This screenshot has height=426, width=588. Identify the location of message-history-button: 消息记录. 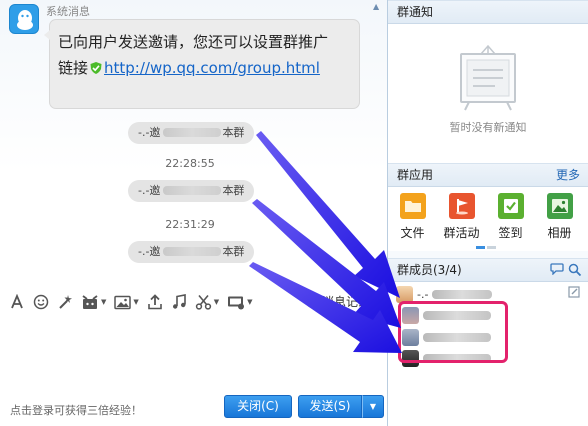
(338, 301).